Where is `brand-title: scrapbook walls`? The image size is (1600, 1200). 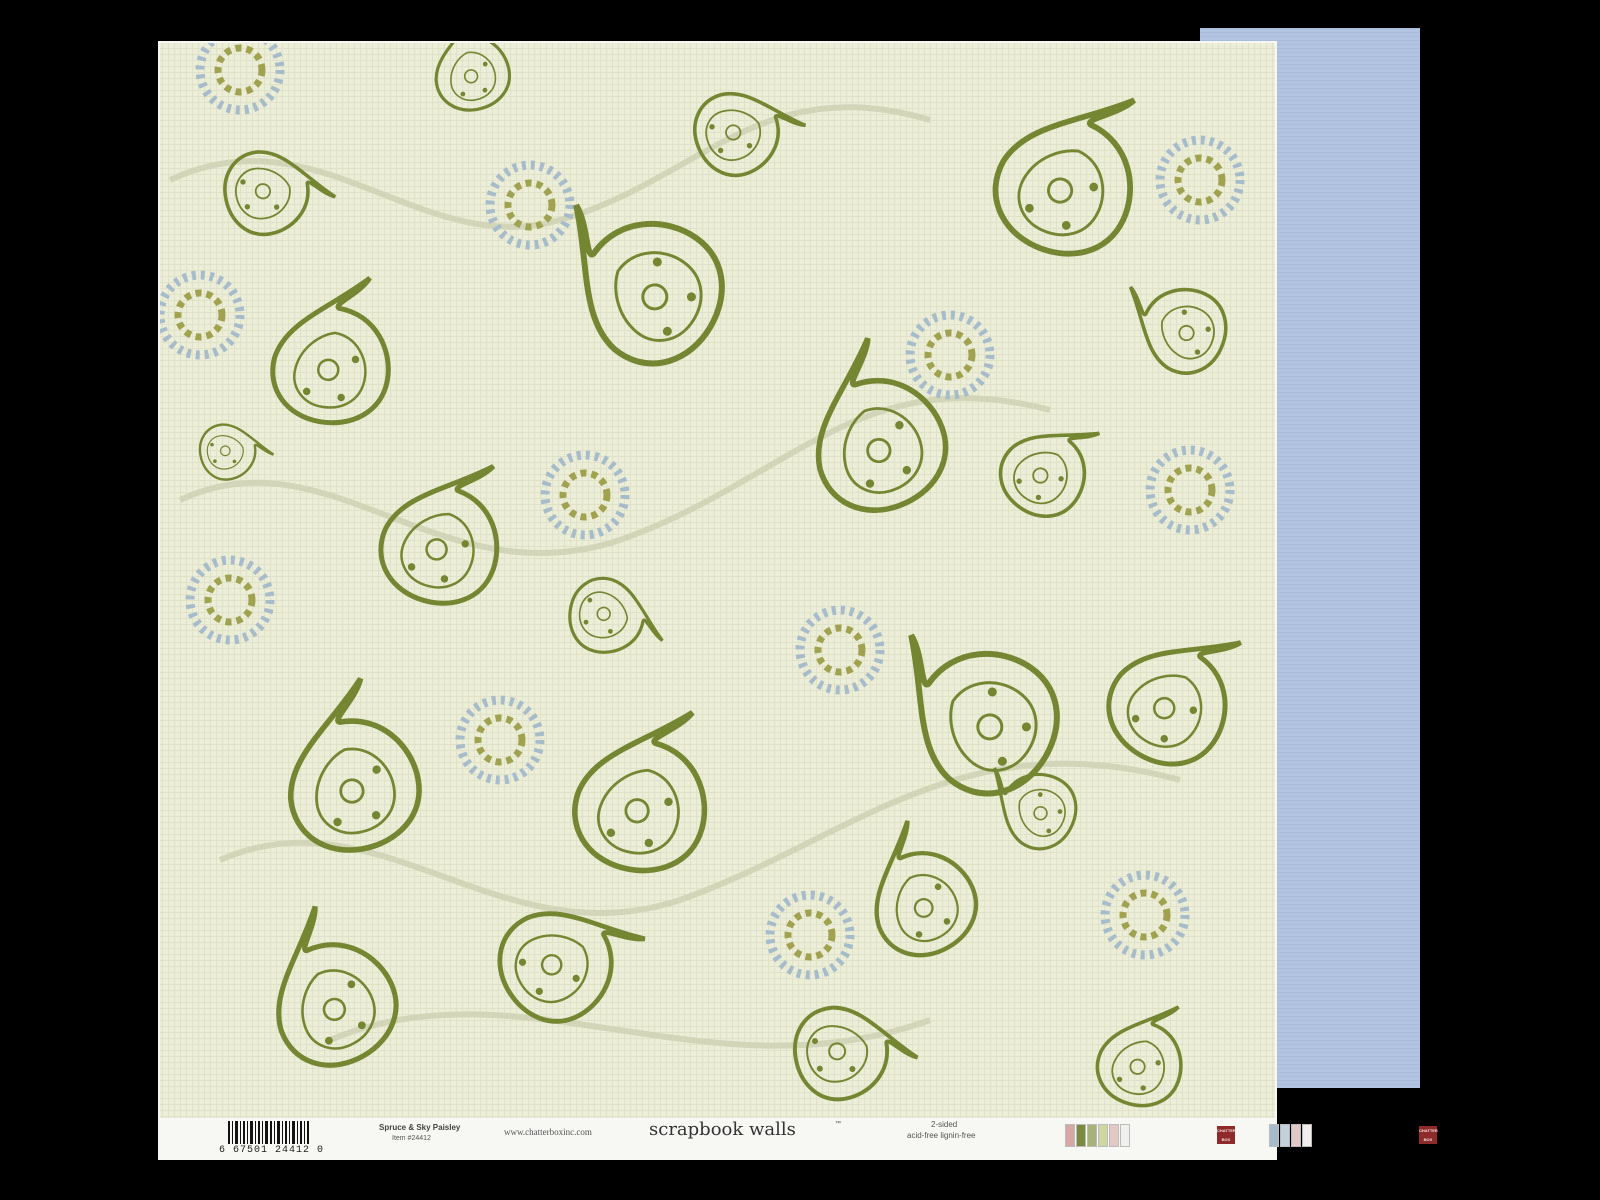 brand-title: scrapbook walls is located at coordinates (722, 1129).